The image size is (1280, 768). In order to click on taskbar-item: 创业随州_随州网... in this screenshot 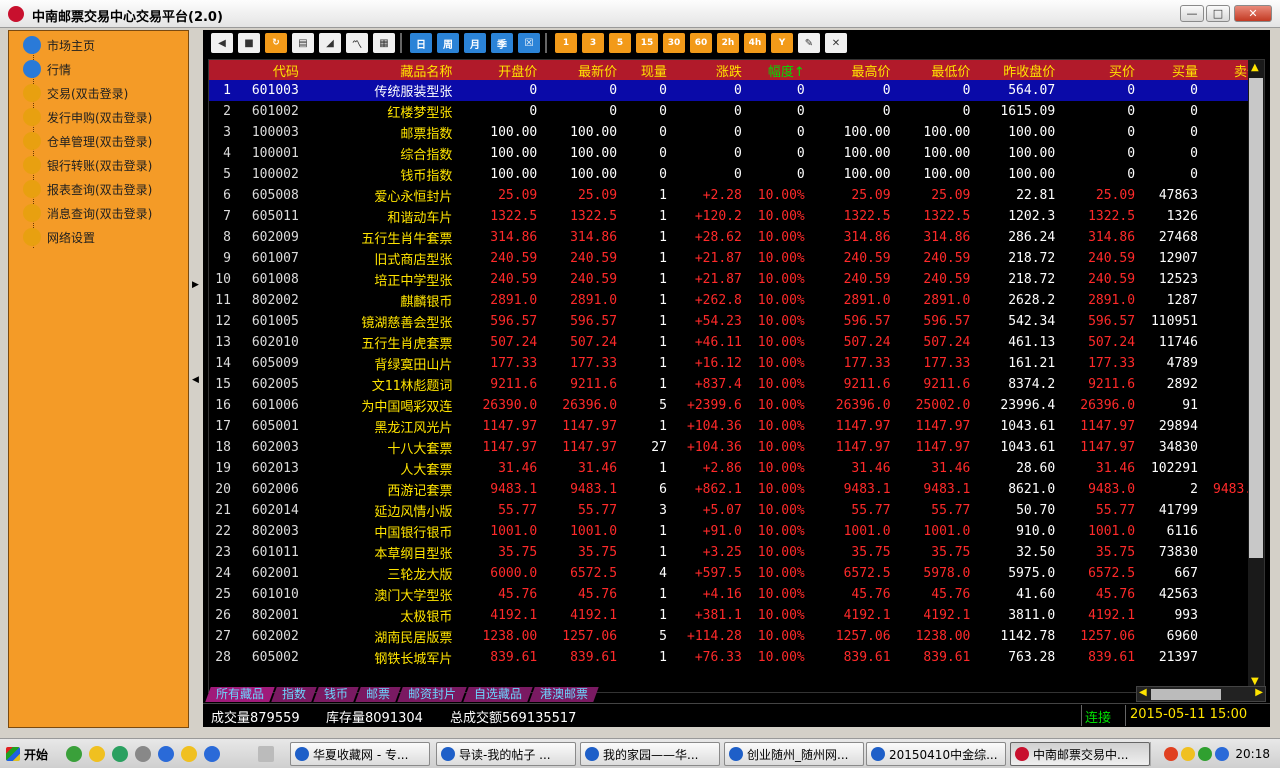, I will do `click(794, 754)`.